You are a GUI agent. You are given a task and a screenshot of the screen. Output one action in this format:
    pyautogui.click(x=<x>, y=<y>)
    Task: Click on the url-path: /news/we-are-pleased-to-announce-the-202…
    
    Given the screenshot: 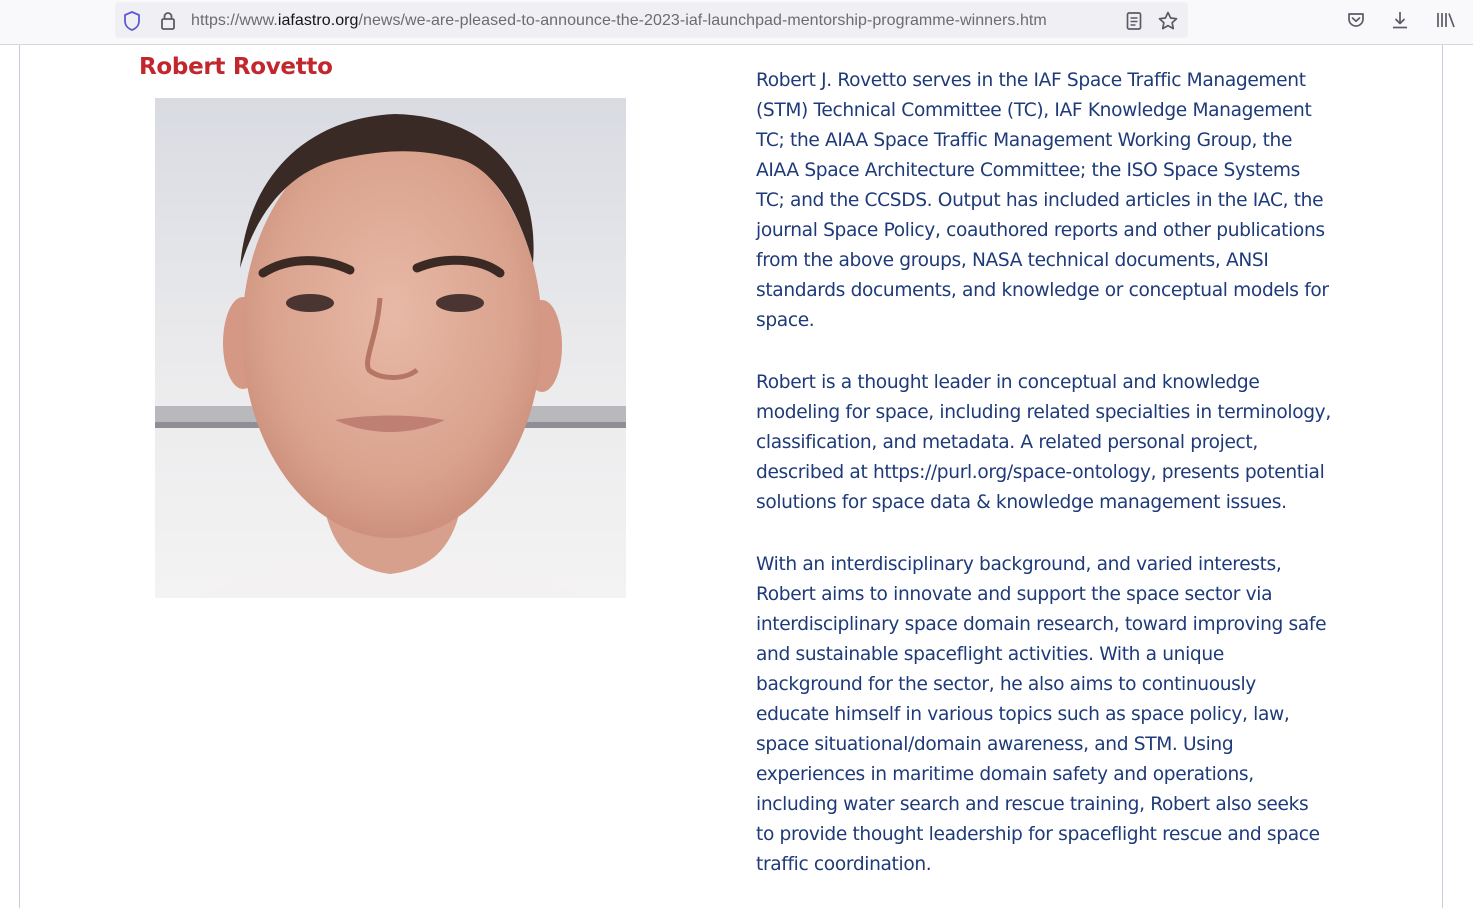 What is the action you would take?
    pyautogui.click(x=702, y=20)
    